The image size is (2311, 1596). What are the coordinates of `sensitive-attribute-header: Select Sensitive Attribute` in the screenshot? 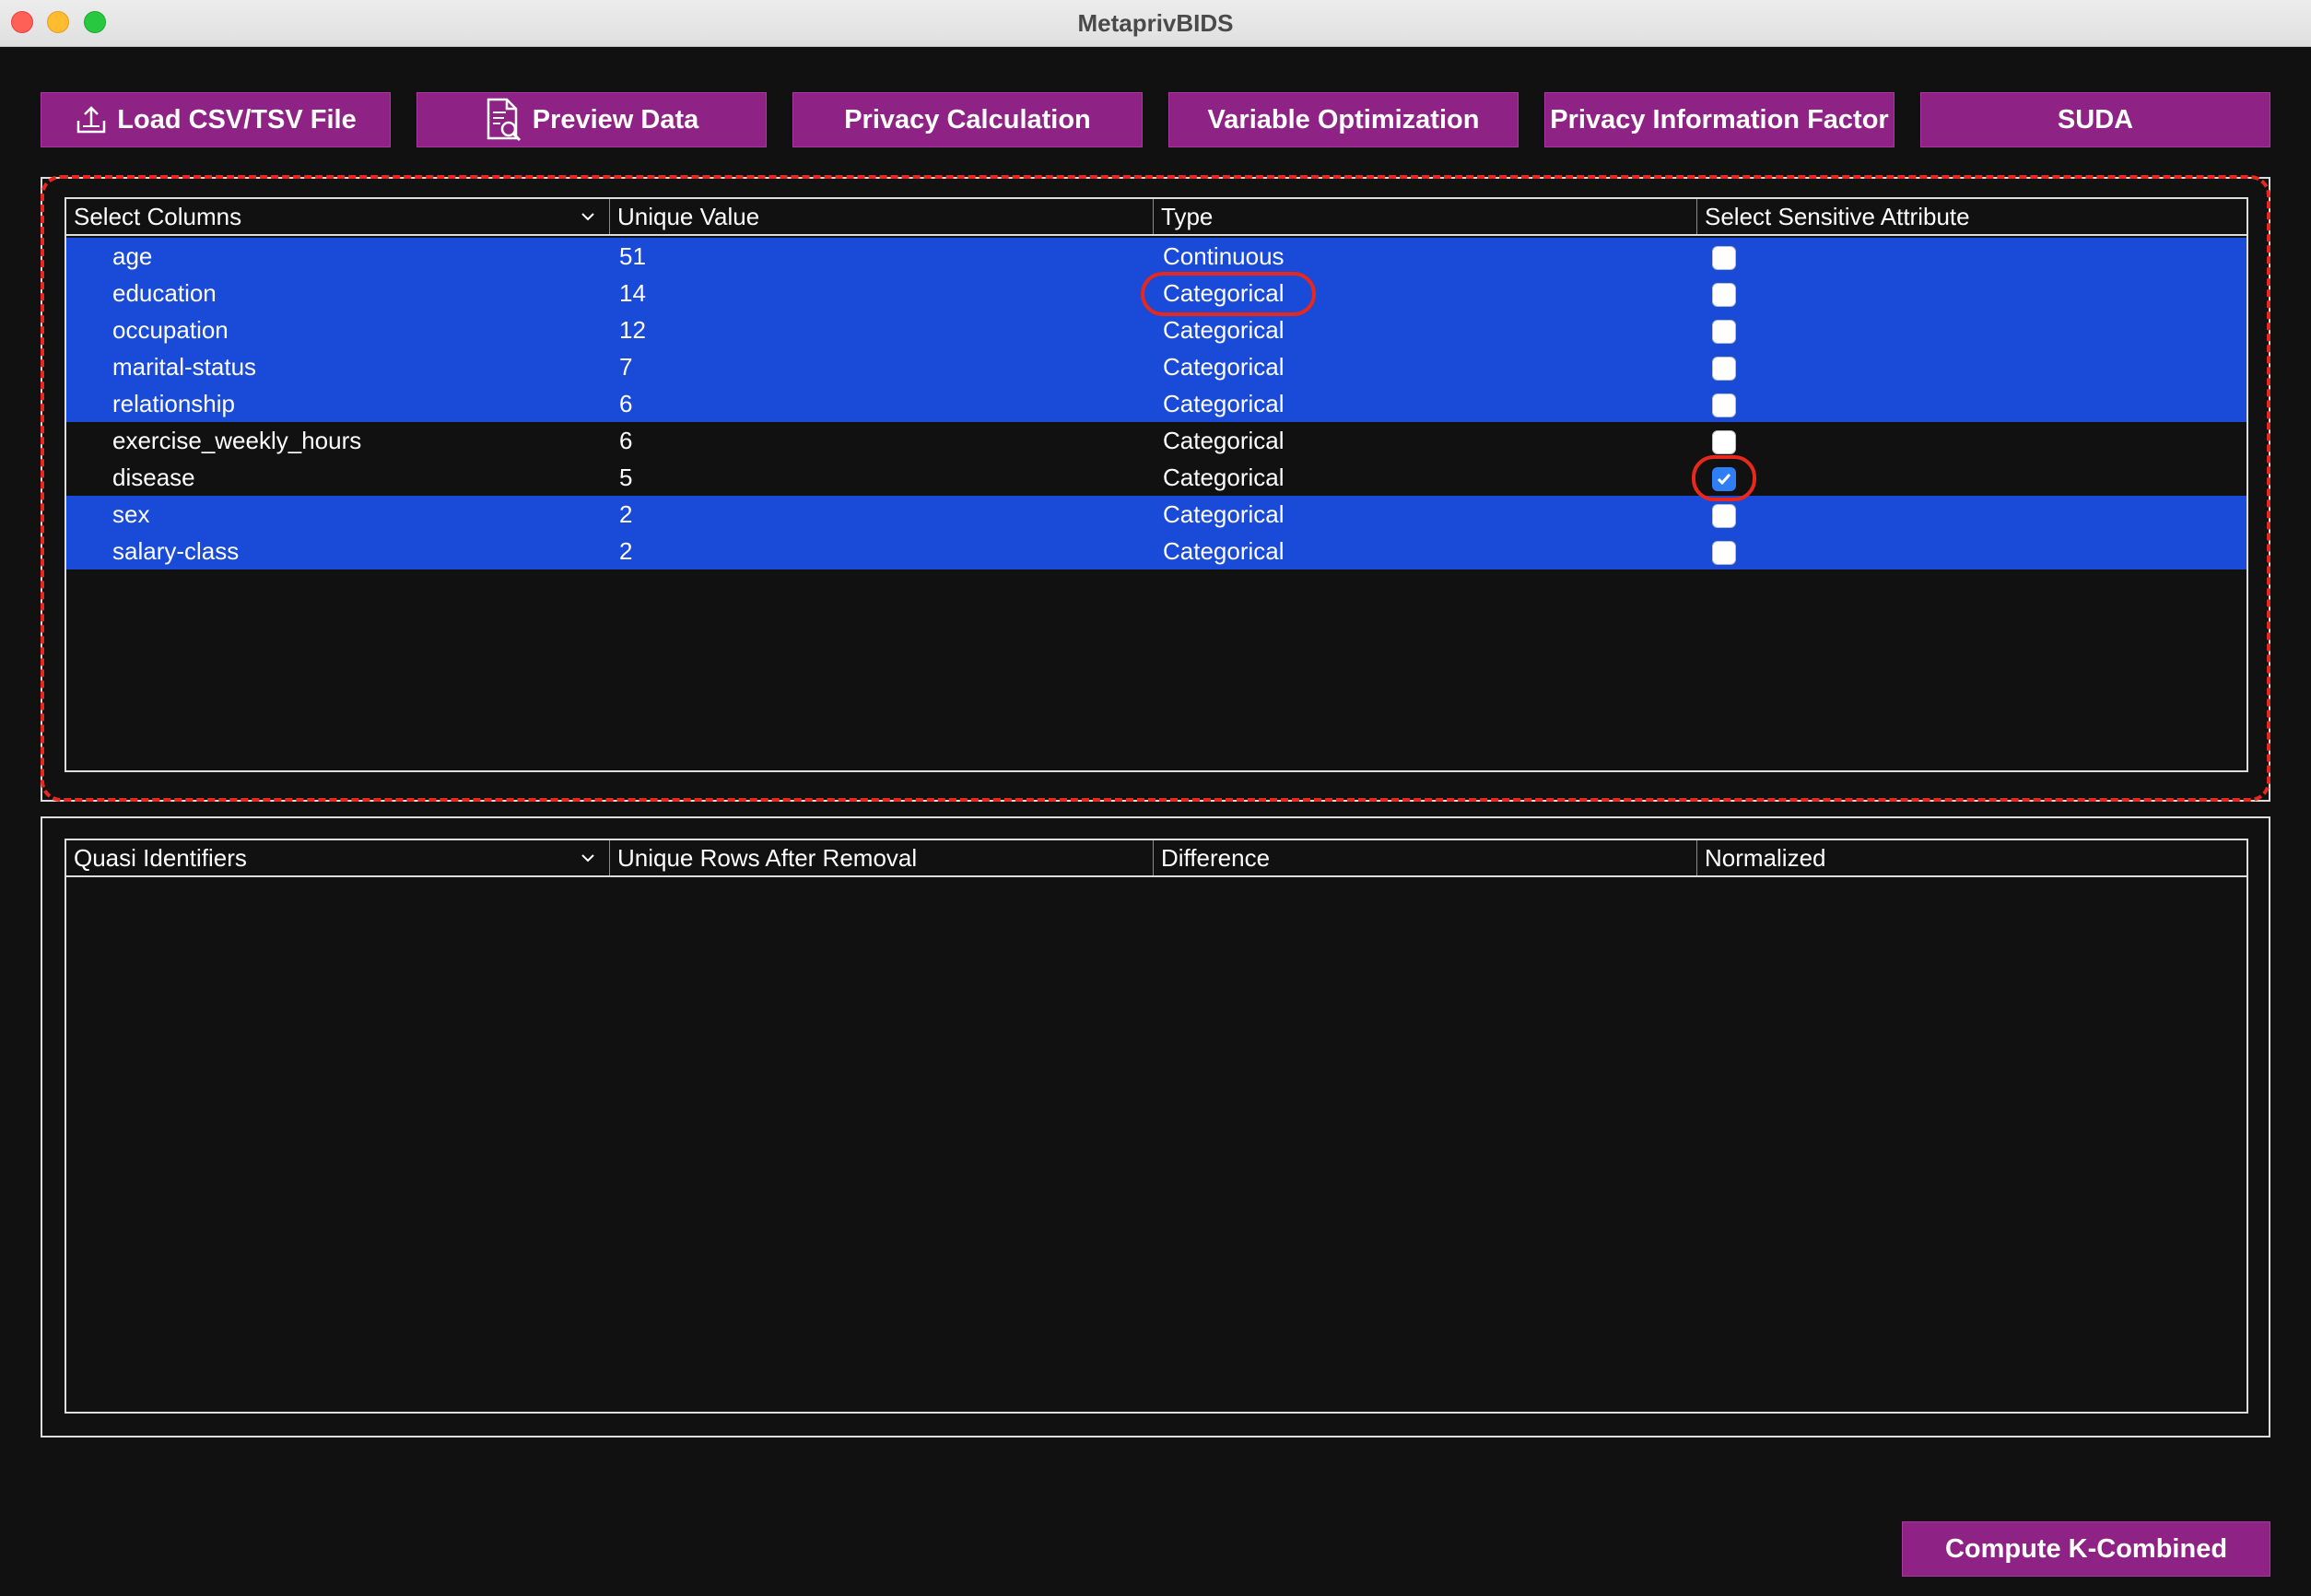 It's located at (1971, 217).